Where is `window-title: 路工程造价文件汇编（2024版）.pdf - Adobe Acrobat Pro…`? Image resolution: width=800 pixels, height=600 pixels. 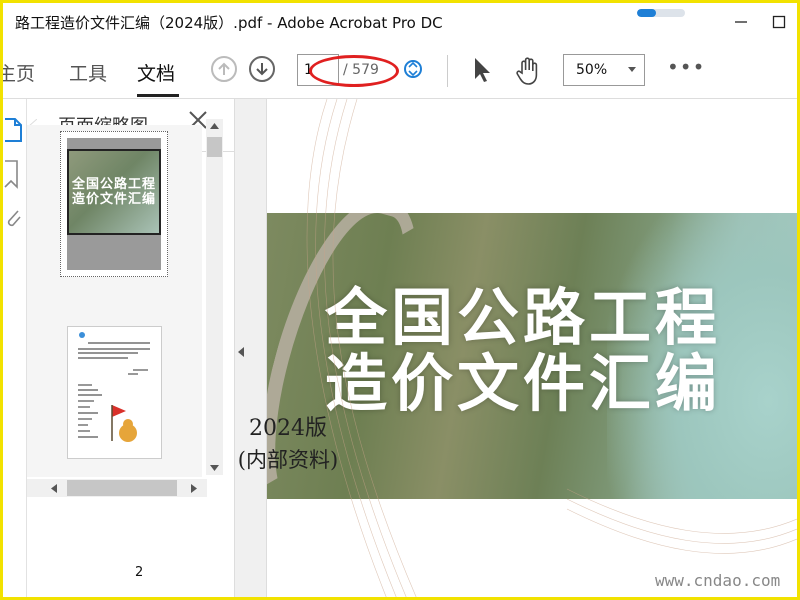 window-title: 路工程造价文件汇编（2024版）.pdf - Adobe Acrobat Pro… is located at coordinates (229, 23).